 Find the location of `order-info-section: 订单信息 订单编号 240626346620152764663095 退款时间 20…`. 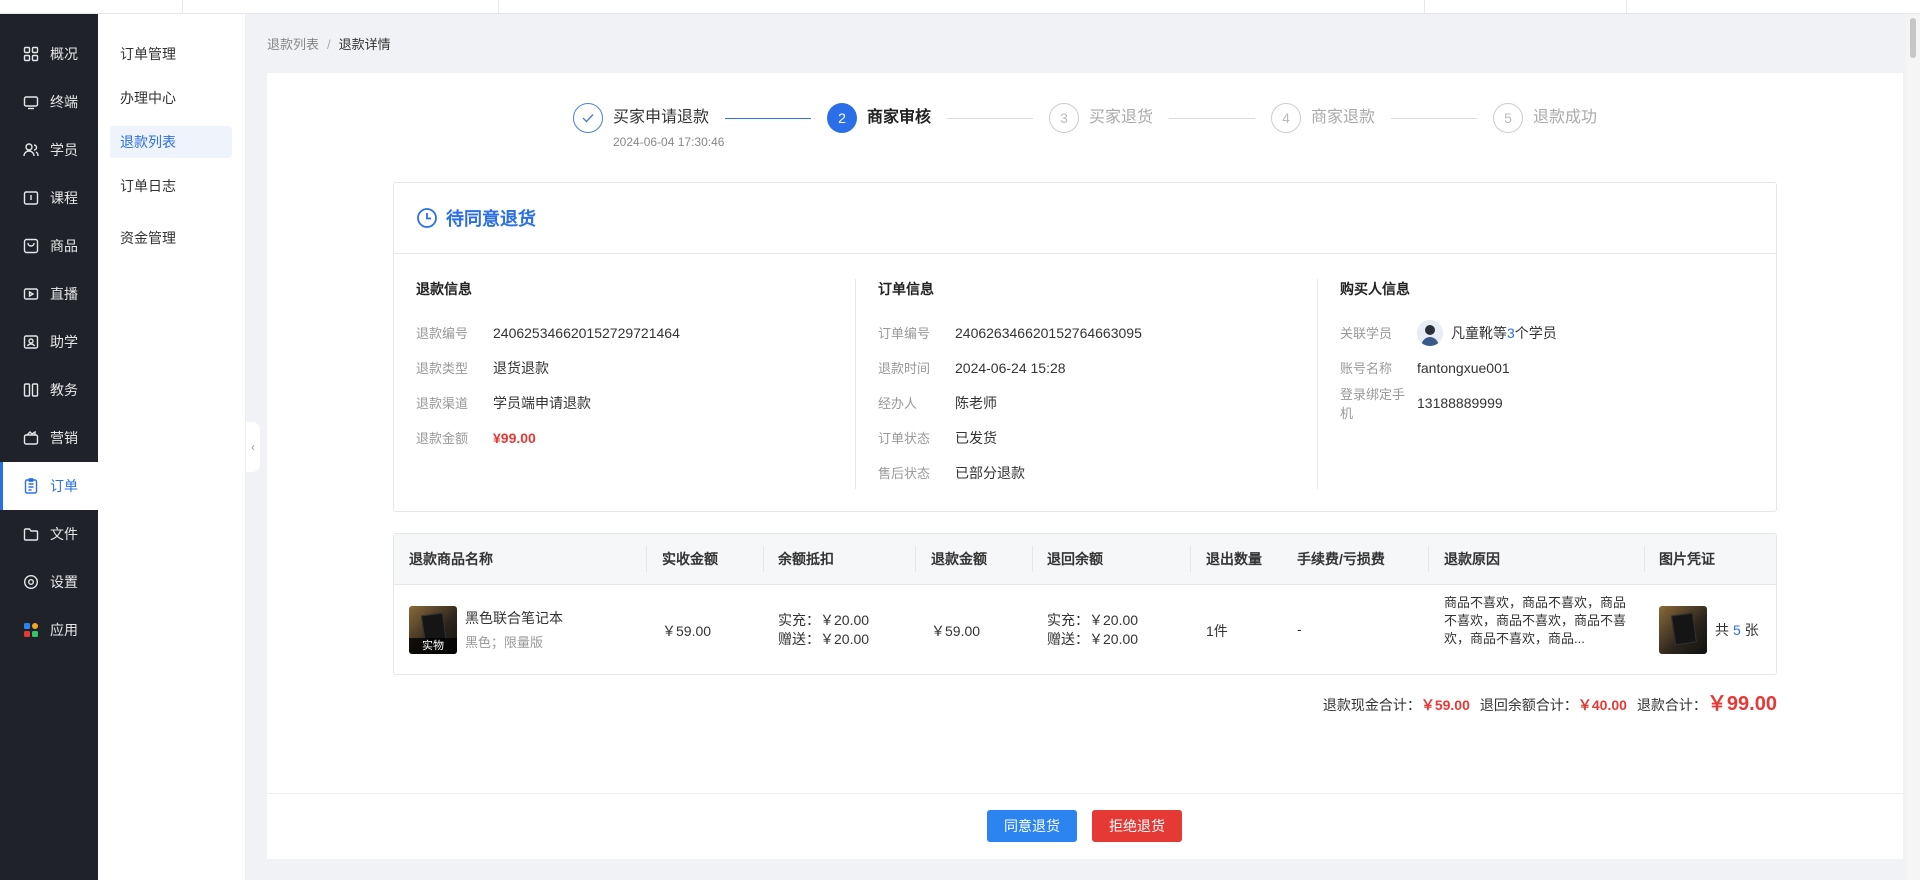

order-info-section: 订单信息 订单编号 240626346620152764663095 退款时间 20… is located at coordinates (1076, 384).